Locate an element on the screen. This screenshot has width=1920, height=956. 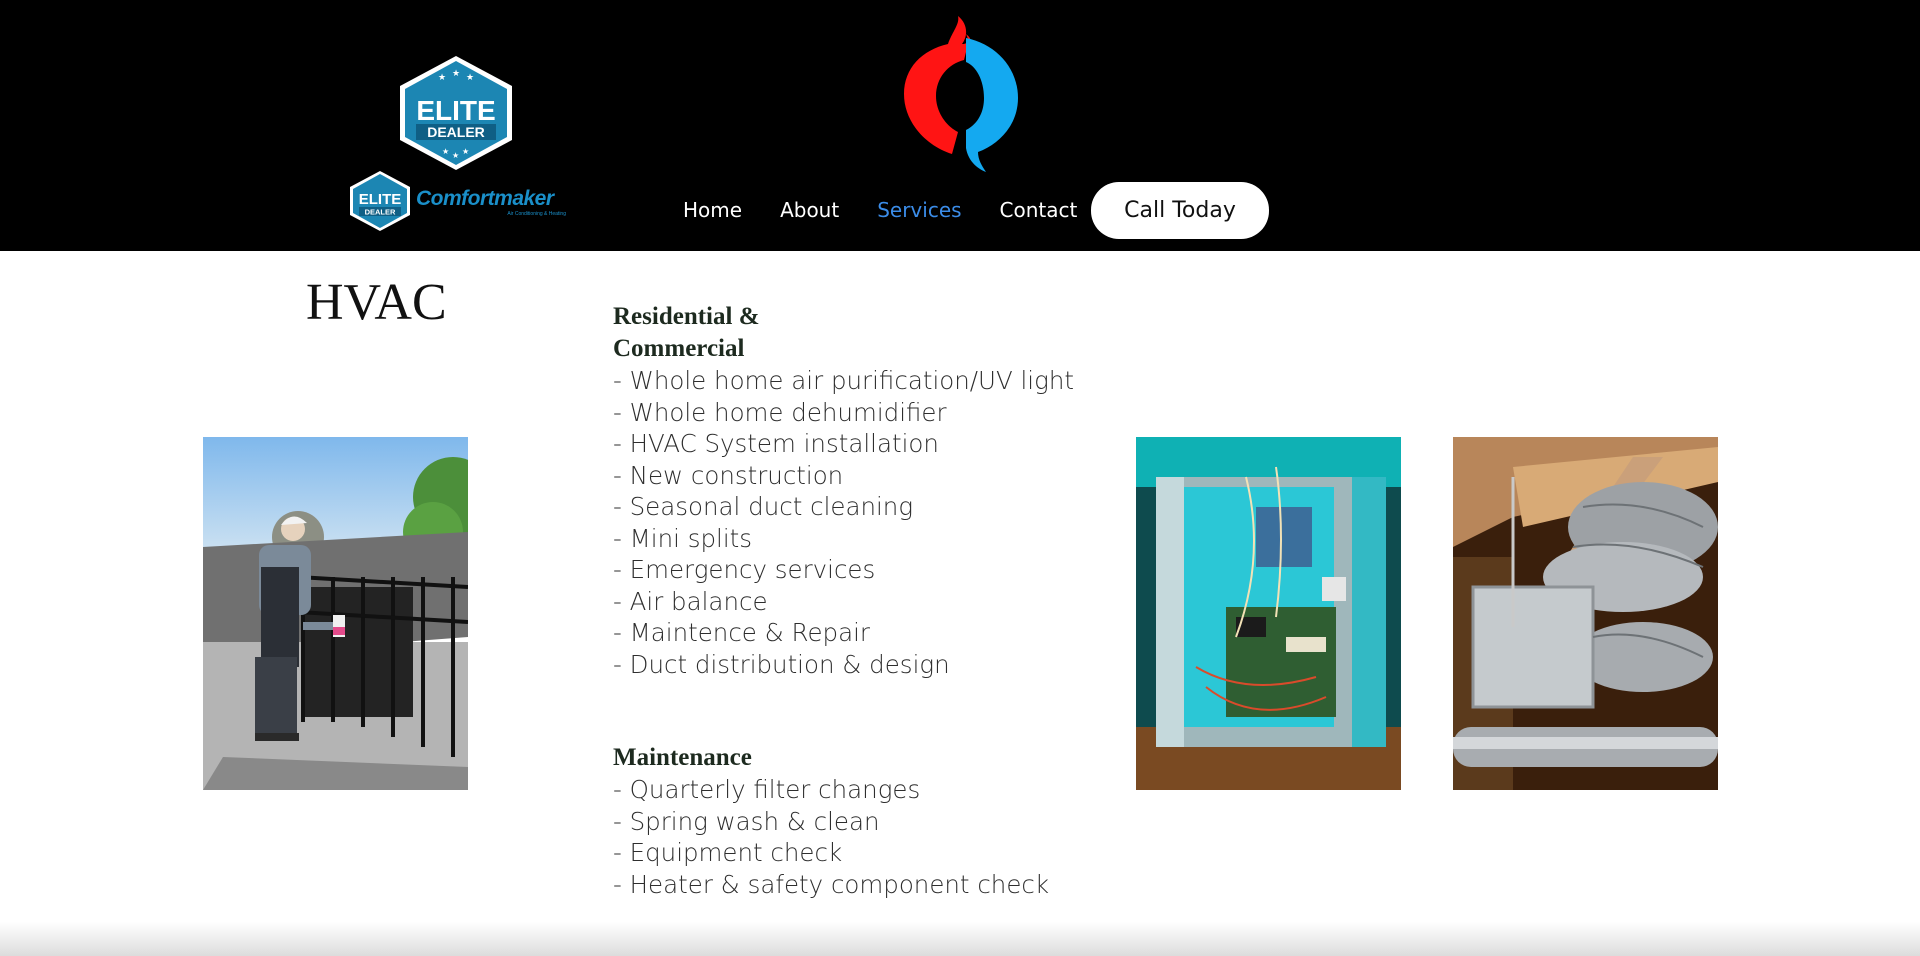
technician-photo is located at coordinates (335, 613).